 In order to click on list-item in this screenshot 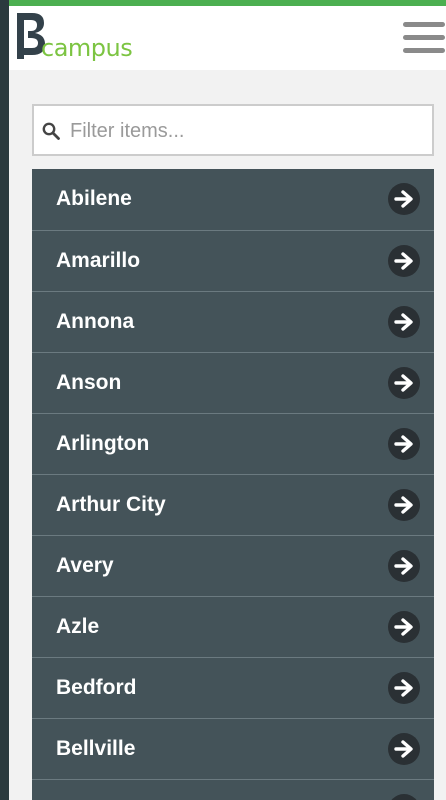, I will do `click(233, 789)`.